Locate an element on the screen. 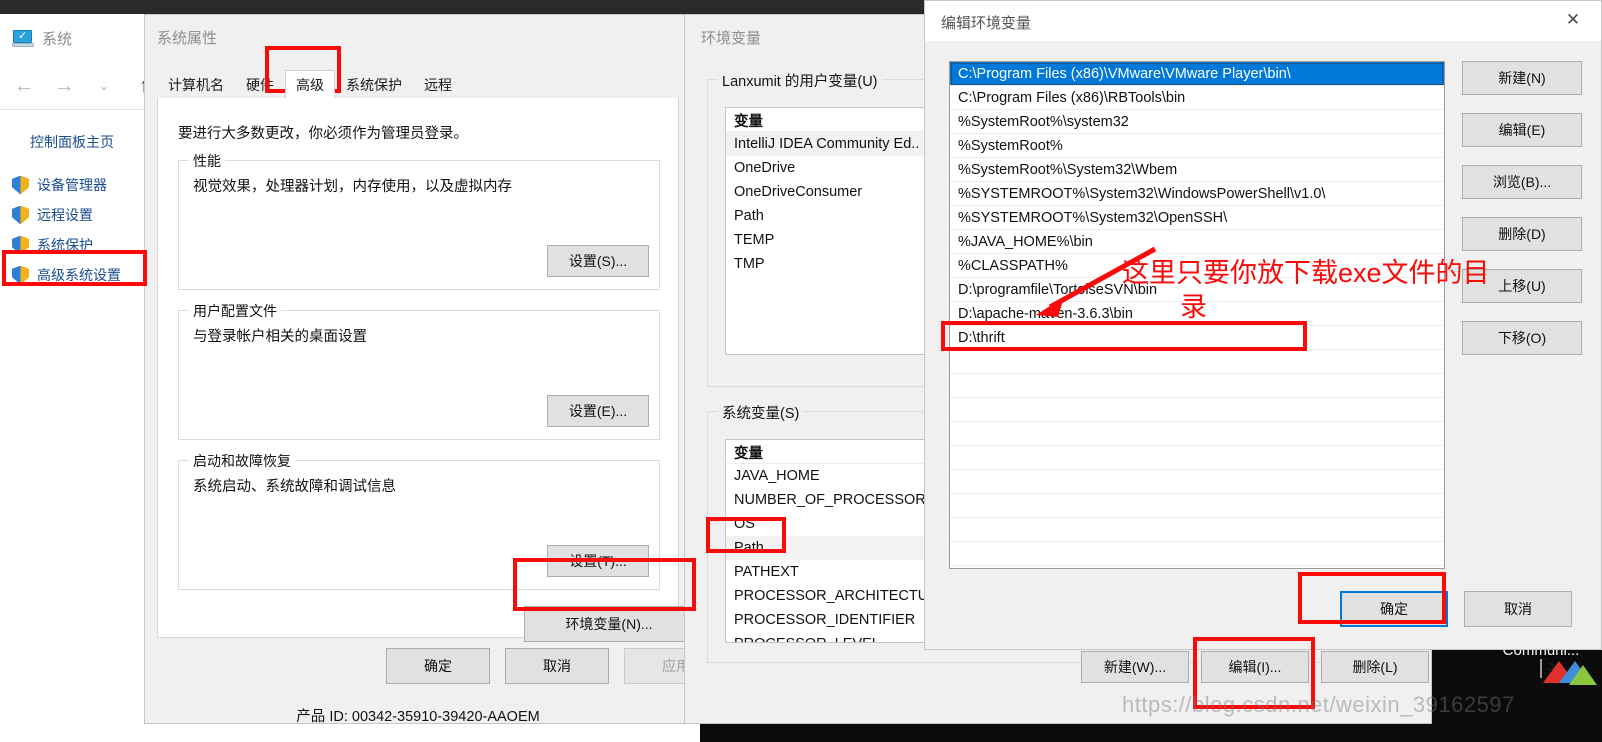 Image resolution: width=1602 pixels, height=742 pixels. sidebar-item-label: 高级系统设置 is located at coordinates (79, 275).